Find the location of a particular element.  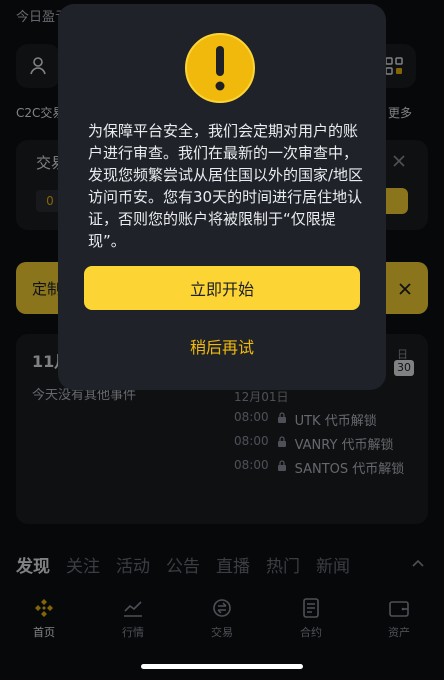

try-later-button: 稍后再试 is located at coordinates (222, 346).